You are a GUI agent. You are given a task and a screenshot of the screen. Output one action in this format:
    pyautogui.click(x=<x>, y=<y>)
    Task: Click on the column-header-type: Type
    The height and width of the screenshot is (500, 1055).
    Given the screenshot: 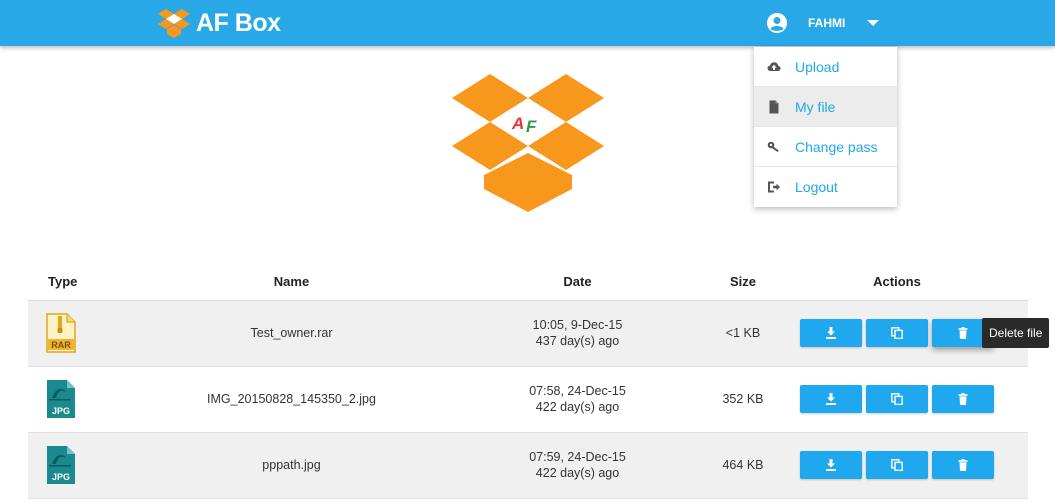 What is the action you would take?
    pyautogui.click(x=88, y=282)
    